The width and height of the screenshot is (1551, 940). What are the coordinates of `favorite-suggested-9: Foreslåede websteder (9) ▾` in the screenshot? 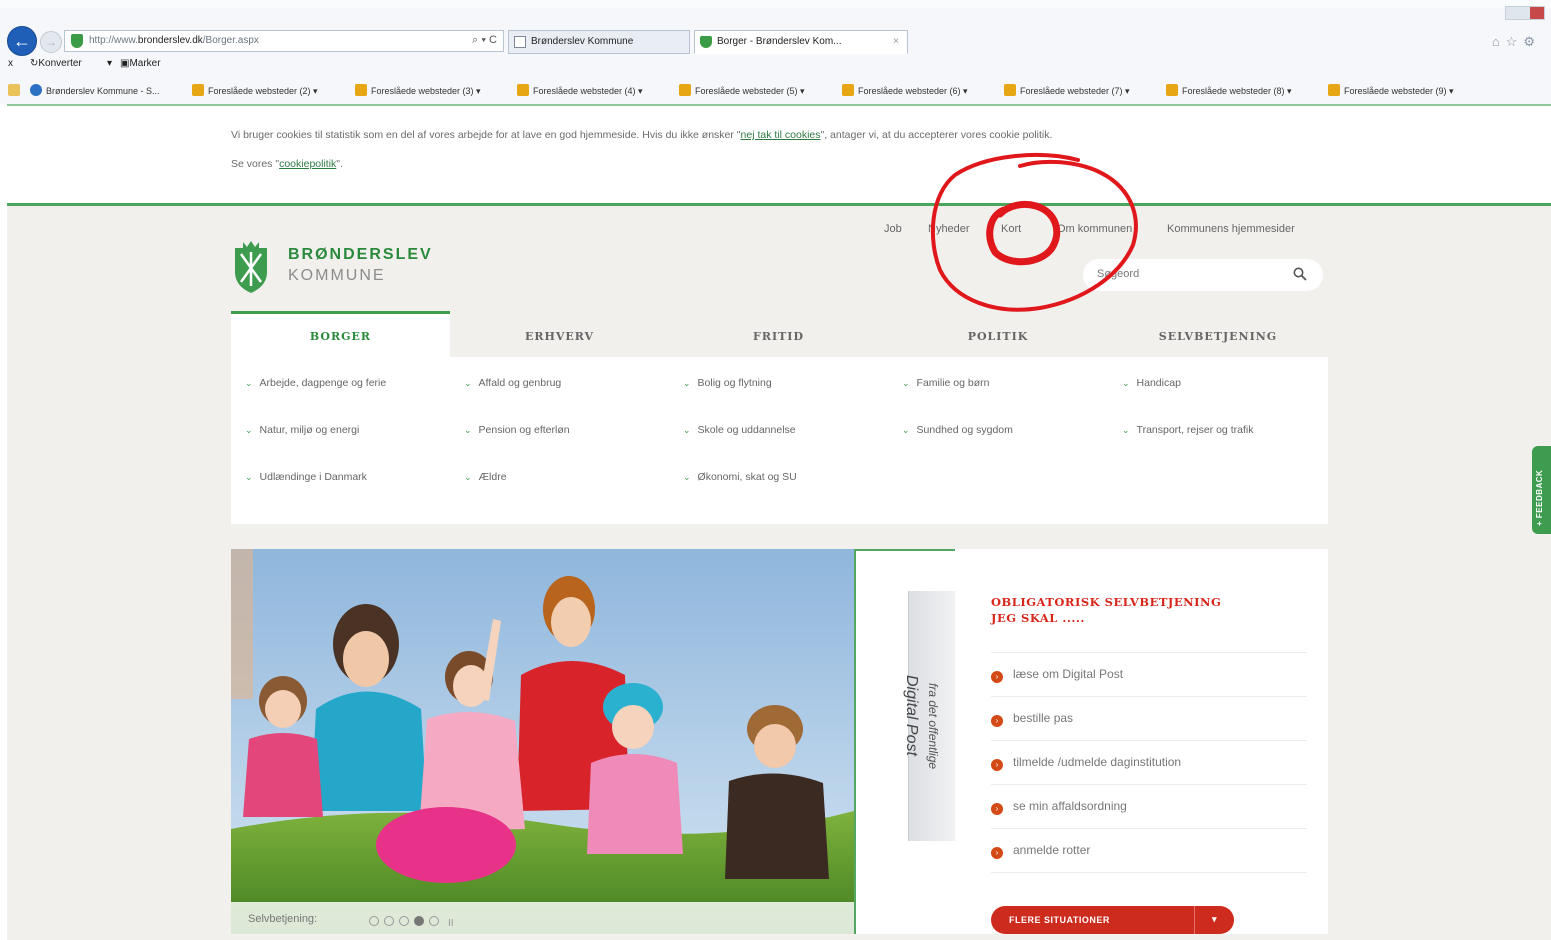 It's located at (1391, 90).